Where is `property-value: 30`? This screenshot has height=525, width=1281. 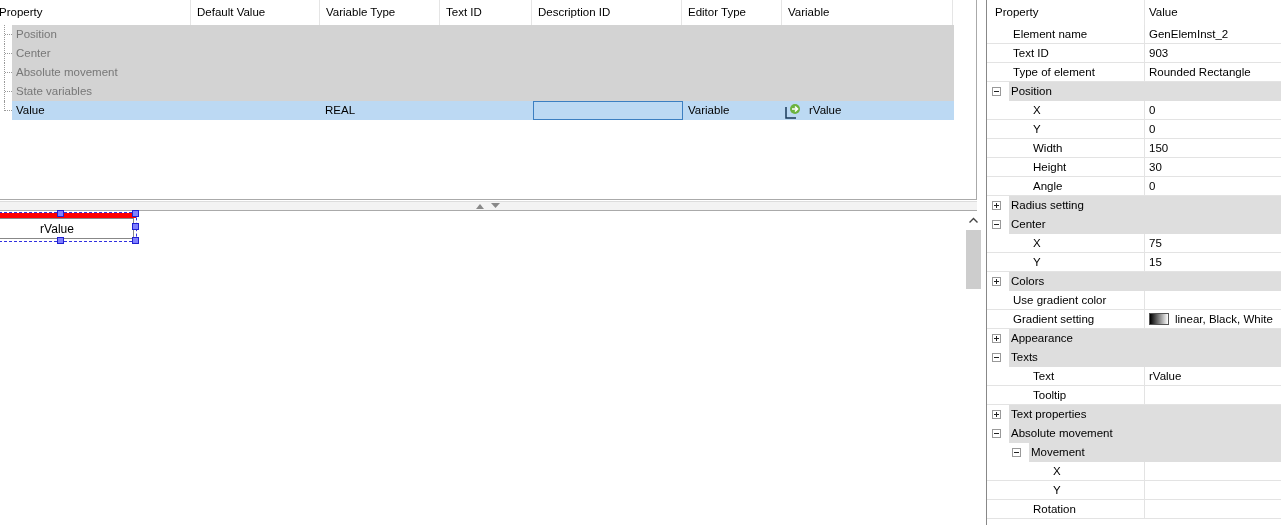
property-value: 30 is located at coordinates (1155, 167).